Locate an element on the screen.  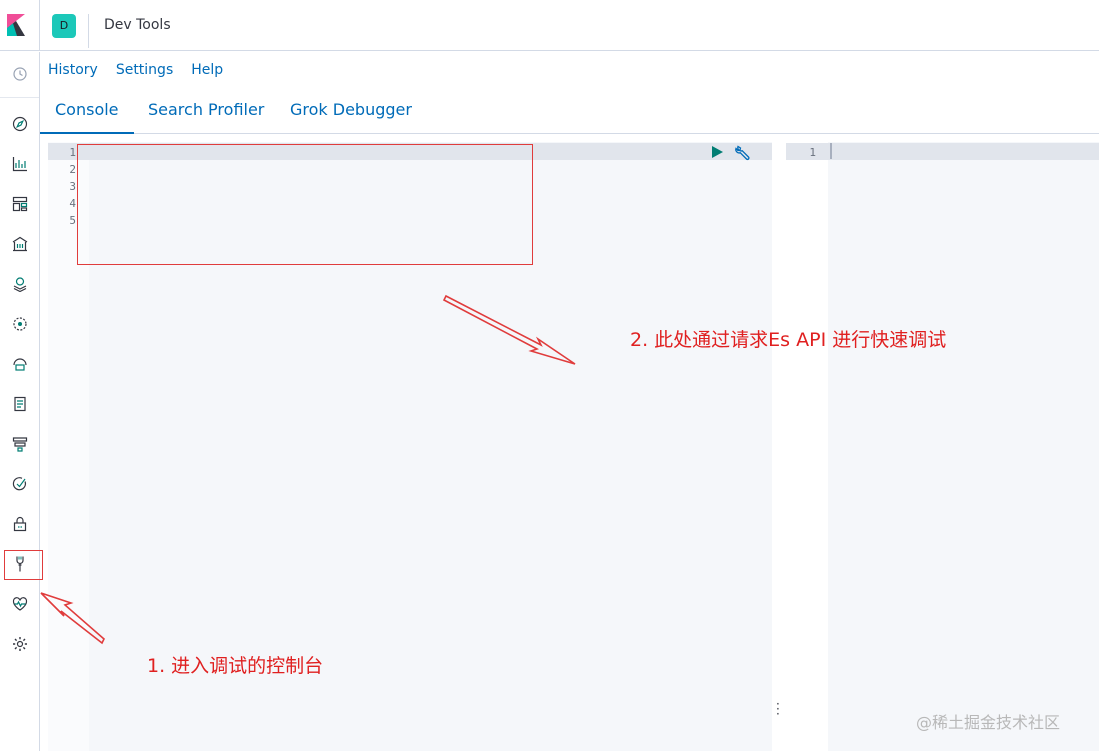
arrow-to-editor is located at coordinates (509, 329).